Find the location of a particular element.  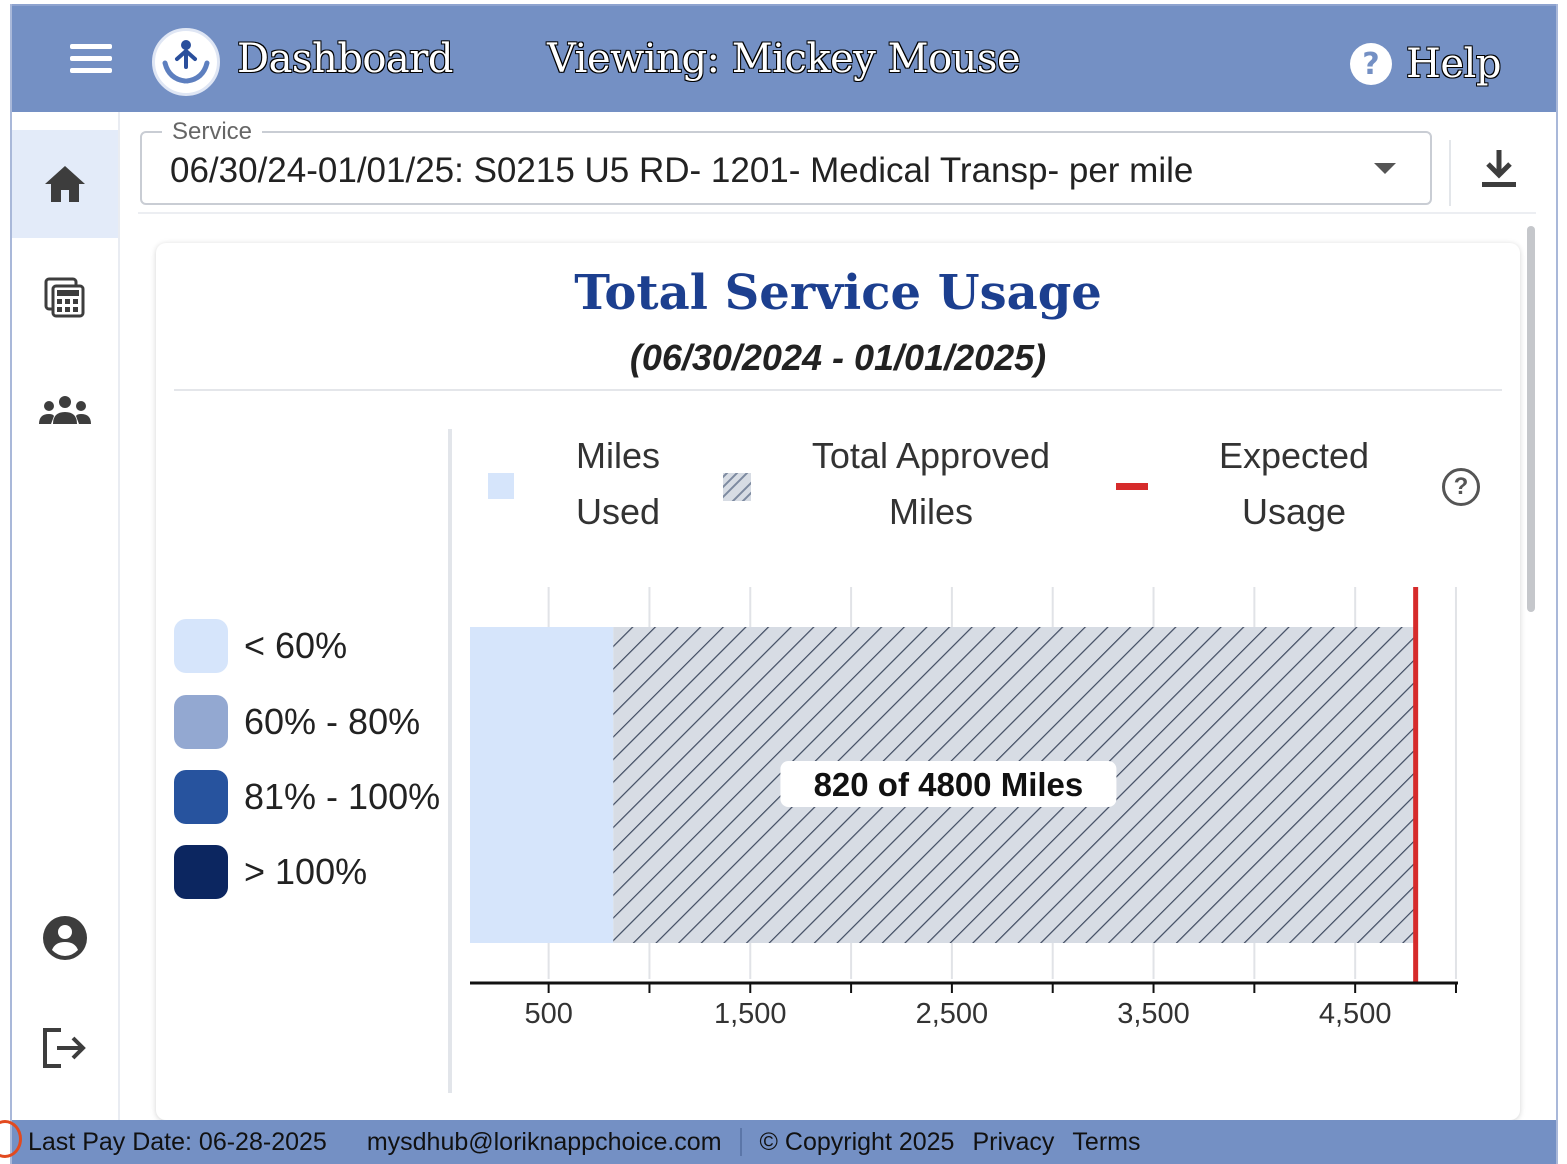

logout-icon is located at coordinates (64, 1048).